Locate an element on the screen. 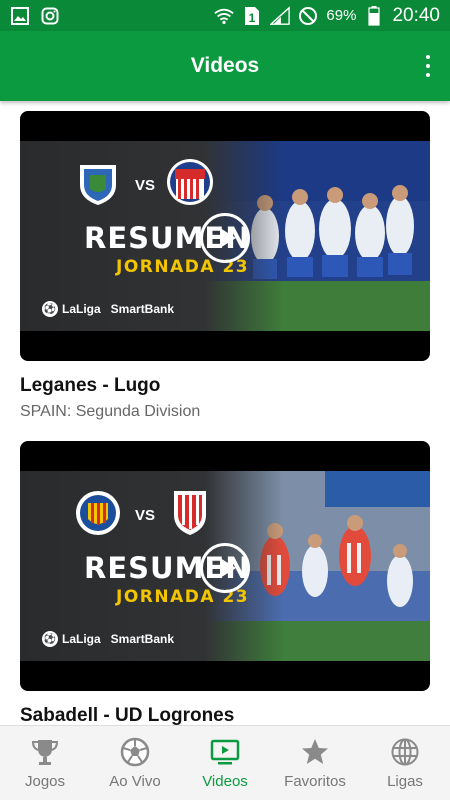  nav-item-ligas: Ligas is located at coordinates (405, 763).